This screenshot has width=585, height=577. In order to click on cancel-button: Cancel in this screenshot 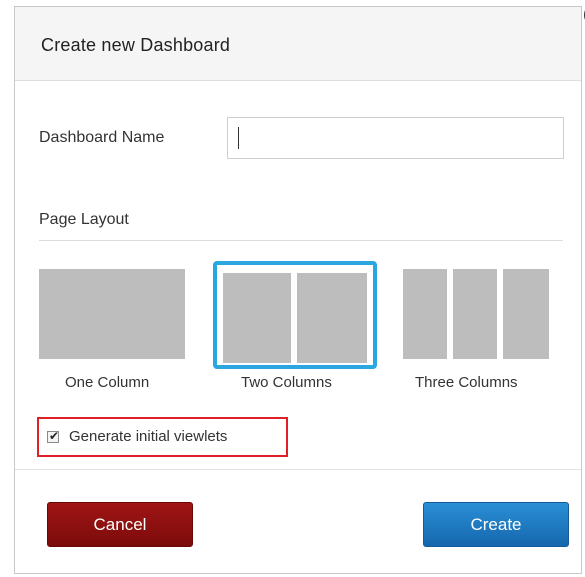, I will do `click(120, 524)`.